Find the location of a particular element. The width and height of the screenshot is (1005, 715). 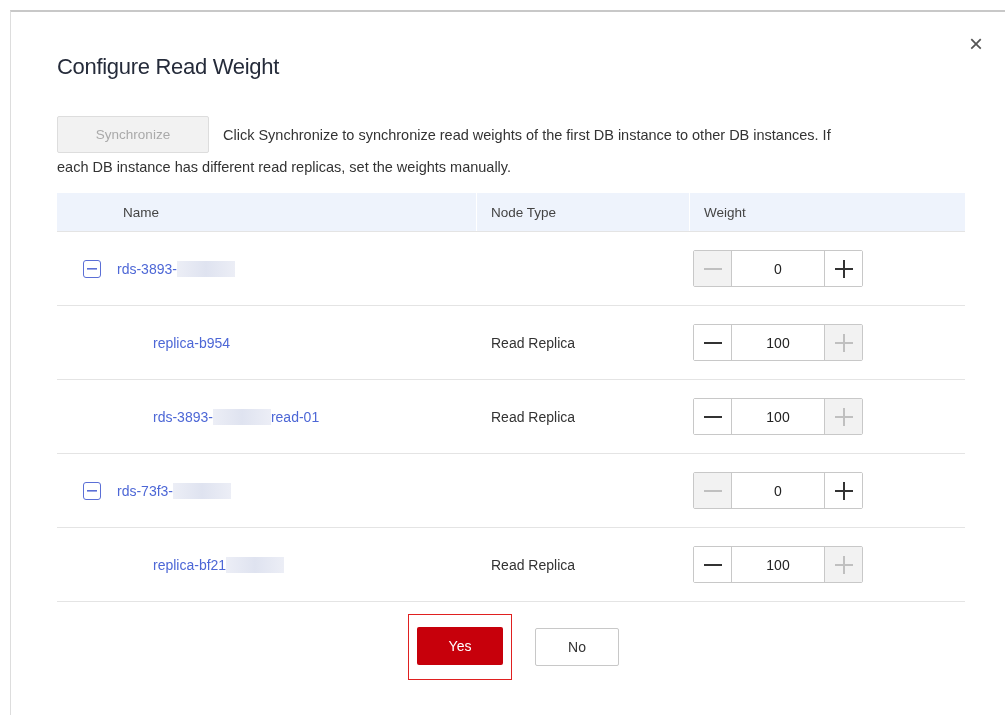

instruction-text: each DB instance has different read replicas, set the weights manually. is located at coordinates (285, 167).